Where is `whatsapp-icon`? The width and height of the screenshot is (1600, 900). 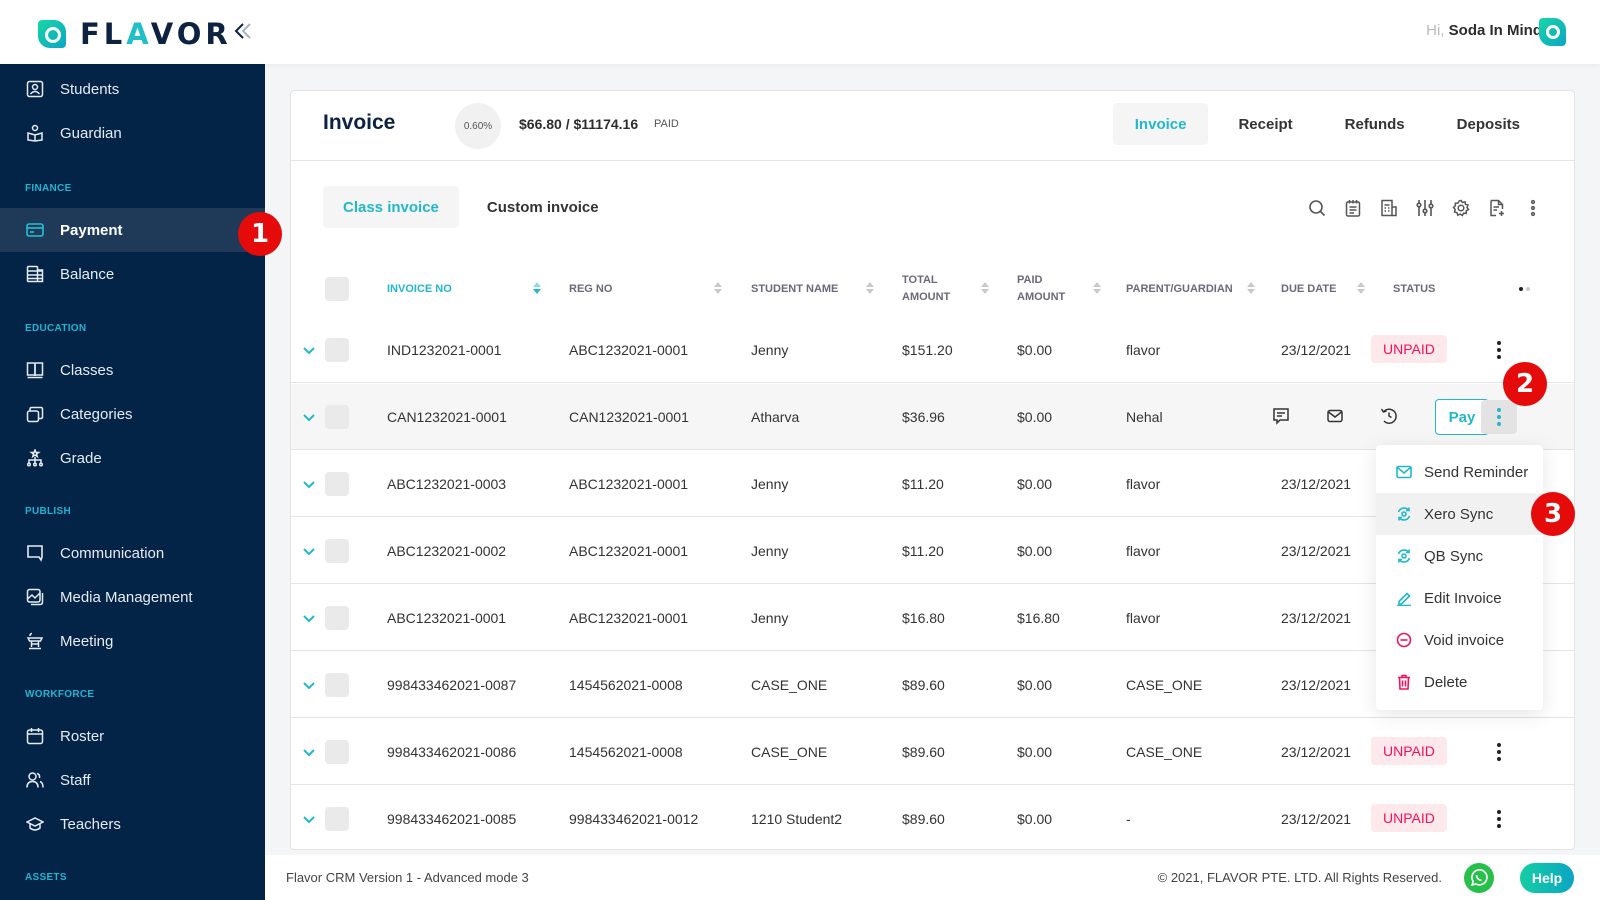
whatsapp-icon is located at coordinates (1479, 878).